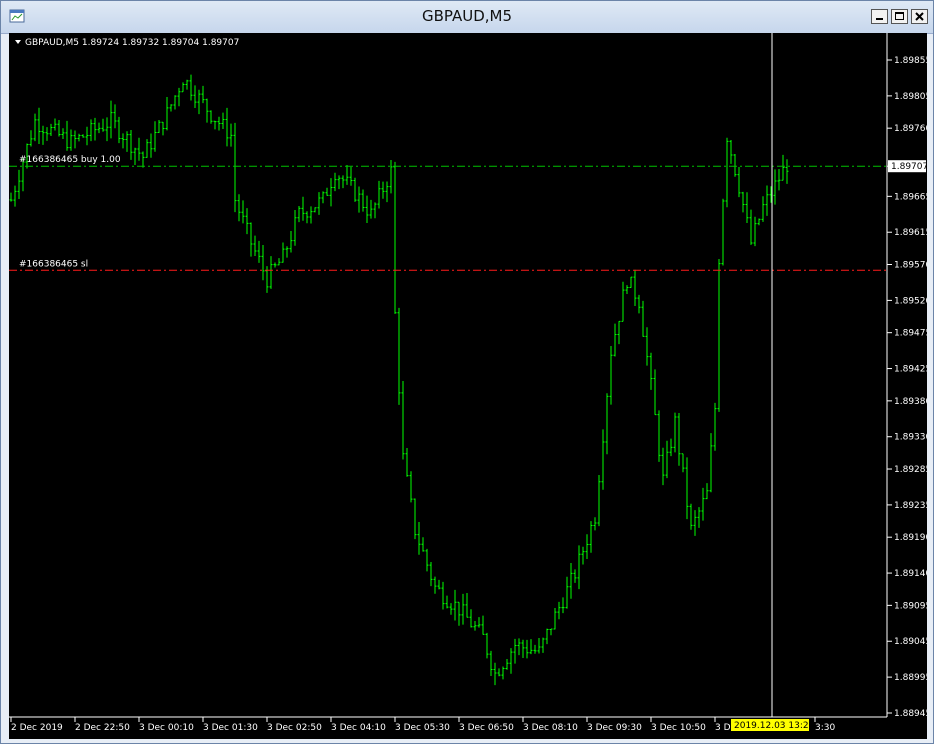 Image resolution: width=934 pixels, height=744 pixels. What do you see at coordinates (910, 606) in the screenshot?
I see `price-tick-label: 1.89095` at bounding box center [910, 606].